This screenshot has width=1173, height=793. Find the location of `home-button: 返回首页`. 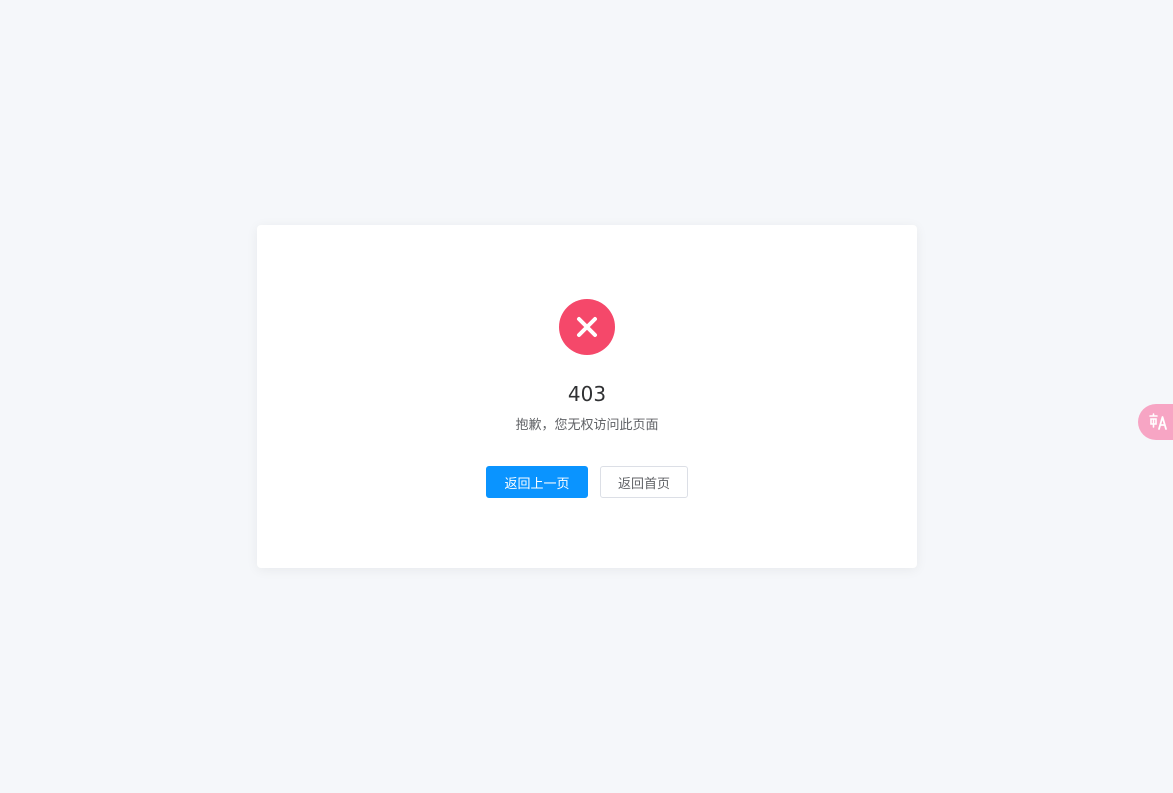

home-button: 返回首页 is located at coordinates (644, 482).